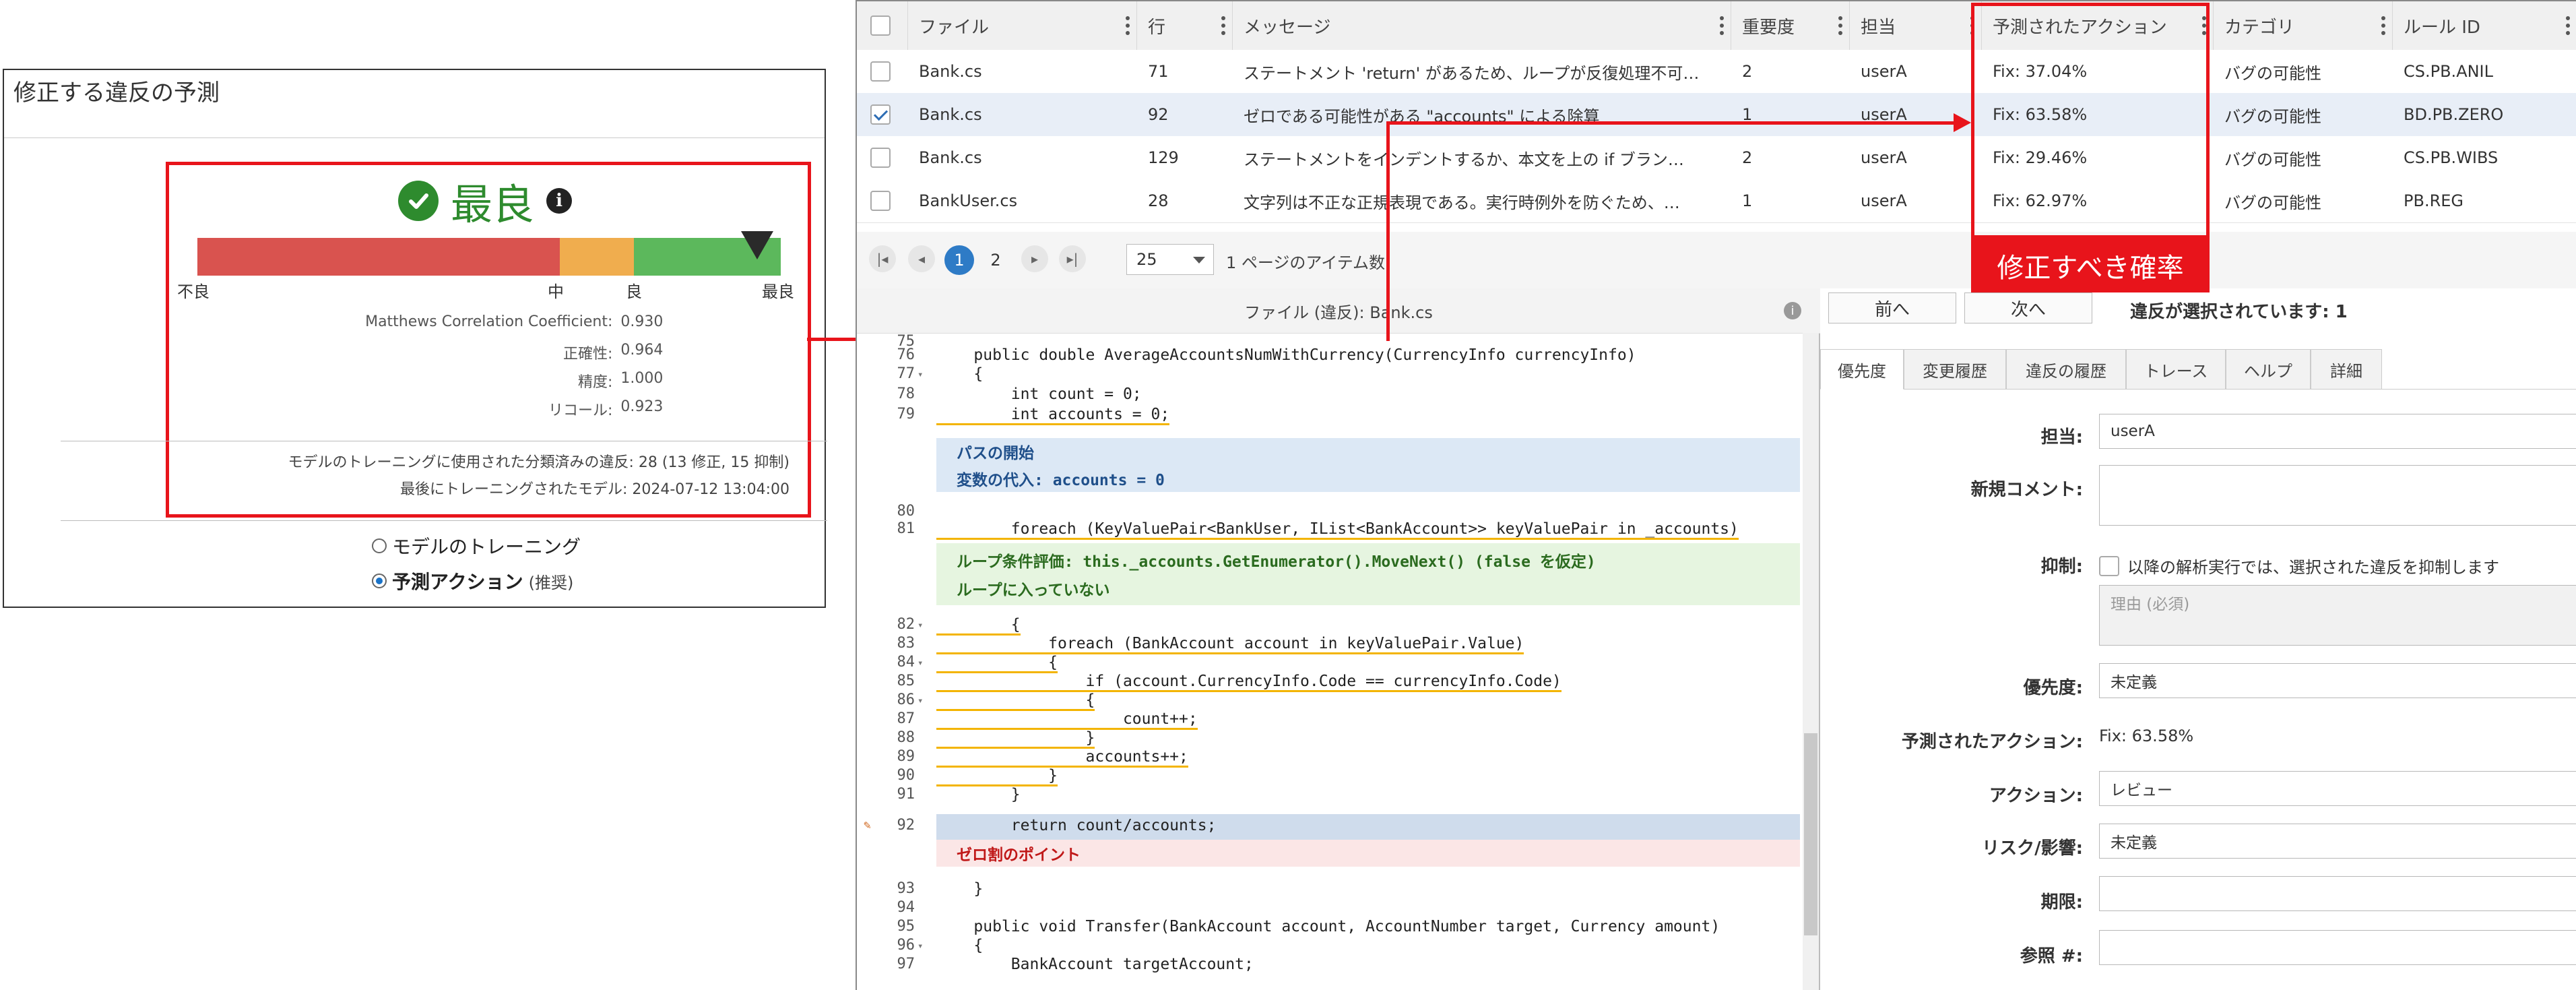 Image resolution: width=2576 pixels, height=990 pixels. What do you see at coordinates (2273, 159) in the screenshot?
I see `cell-category: バグの可能性` at bounding box center [2273, 159].